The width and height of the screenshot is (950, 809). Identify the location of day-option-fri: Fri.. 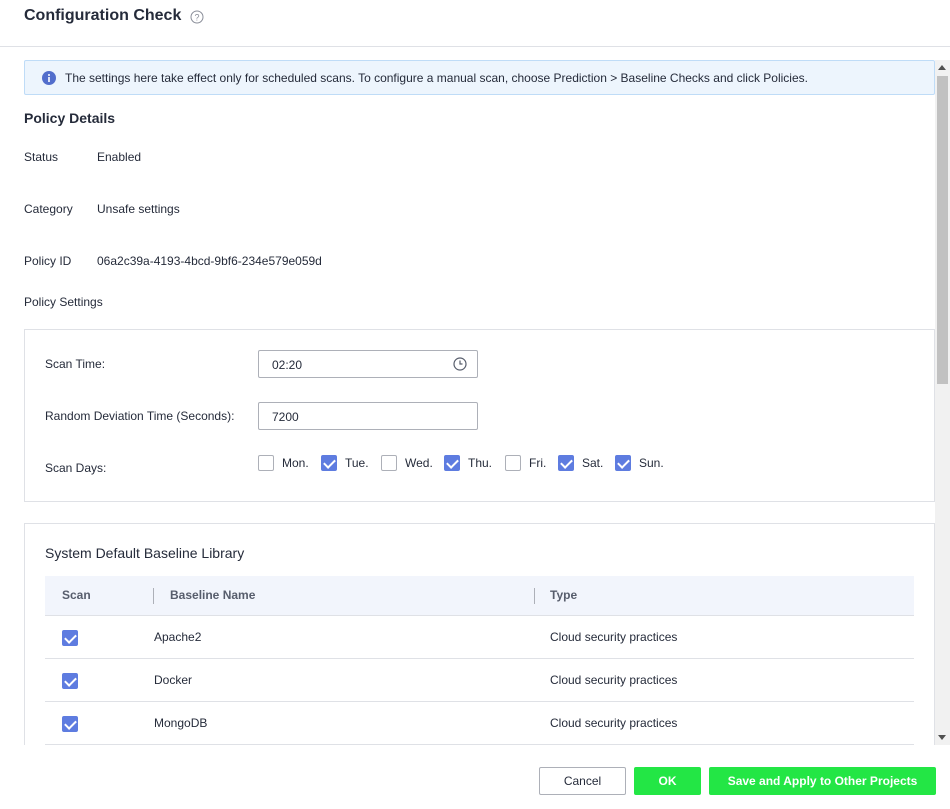
(525, 463).